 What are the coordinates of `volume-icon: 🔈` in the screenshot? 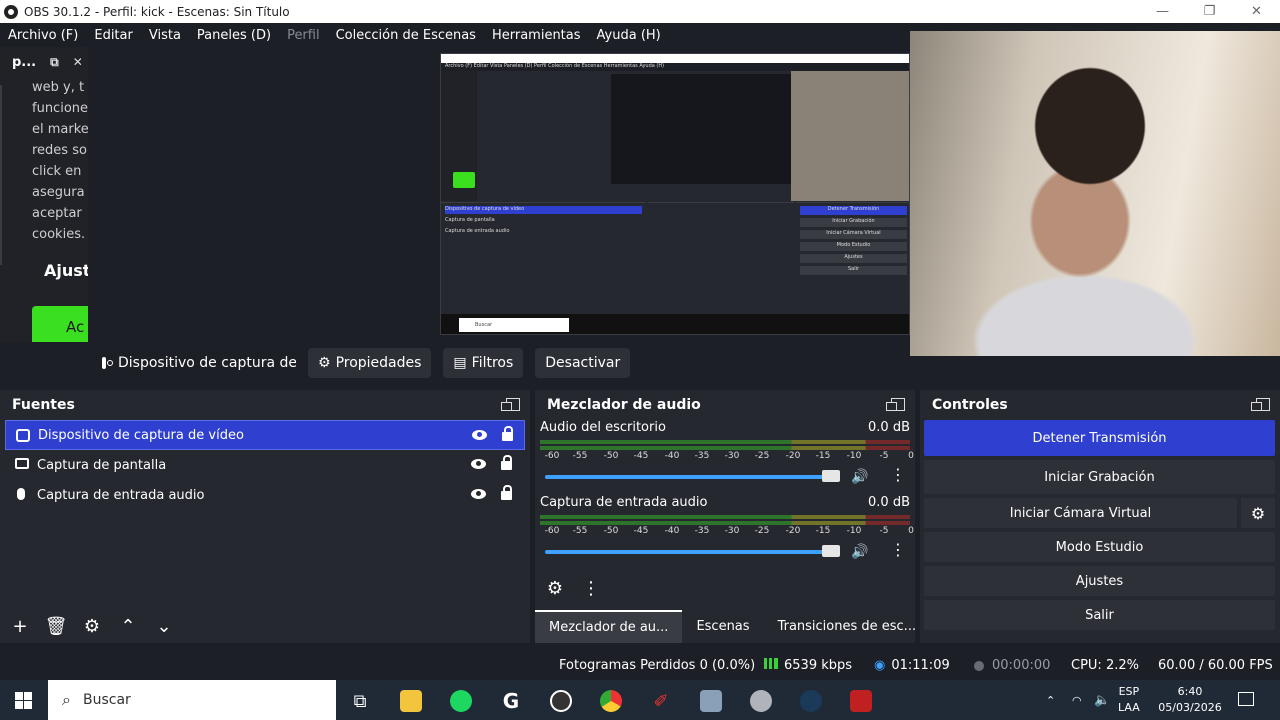 It's located at (1102, 700).